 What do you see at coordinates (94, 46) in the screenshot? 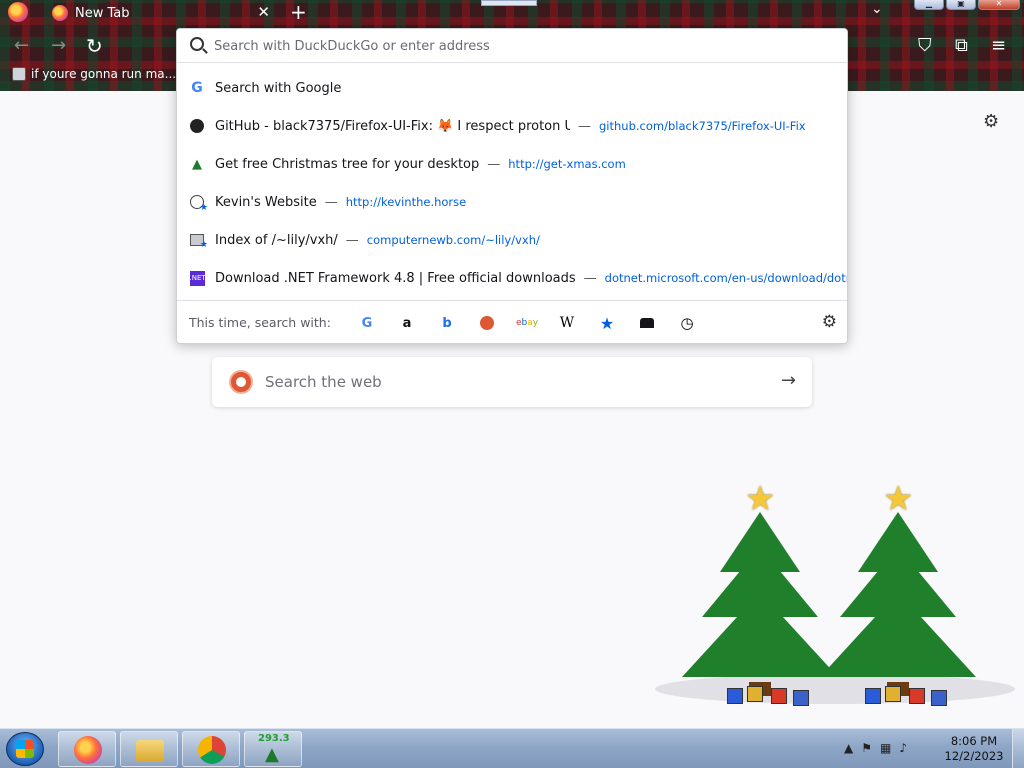
I see `reload-icon: ↻` at bounding box center [94, 46].